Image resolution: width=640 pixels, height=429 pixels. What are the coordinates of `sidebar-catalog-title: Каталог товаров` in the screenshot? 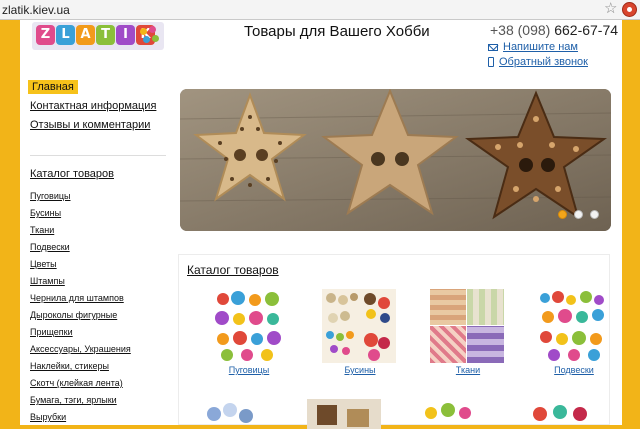 It's located at (72, 174).